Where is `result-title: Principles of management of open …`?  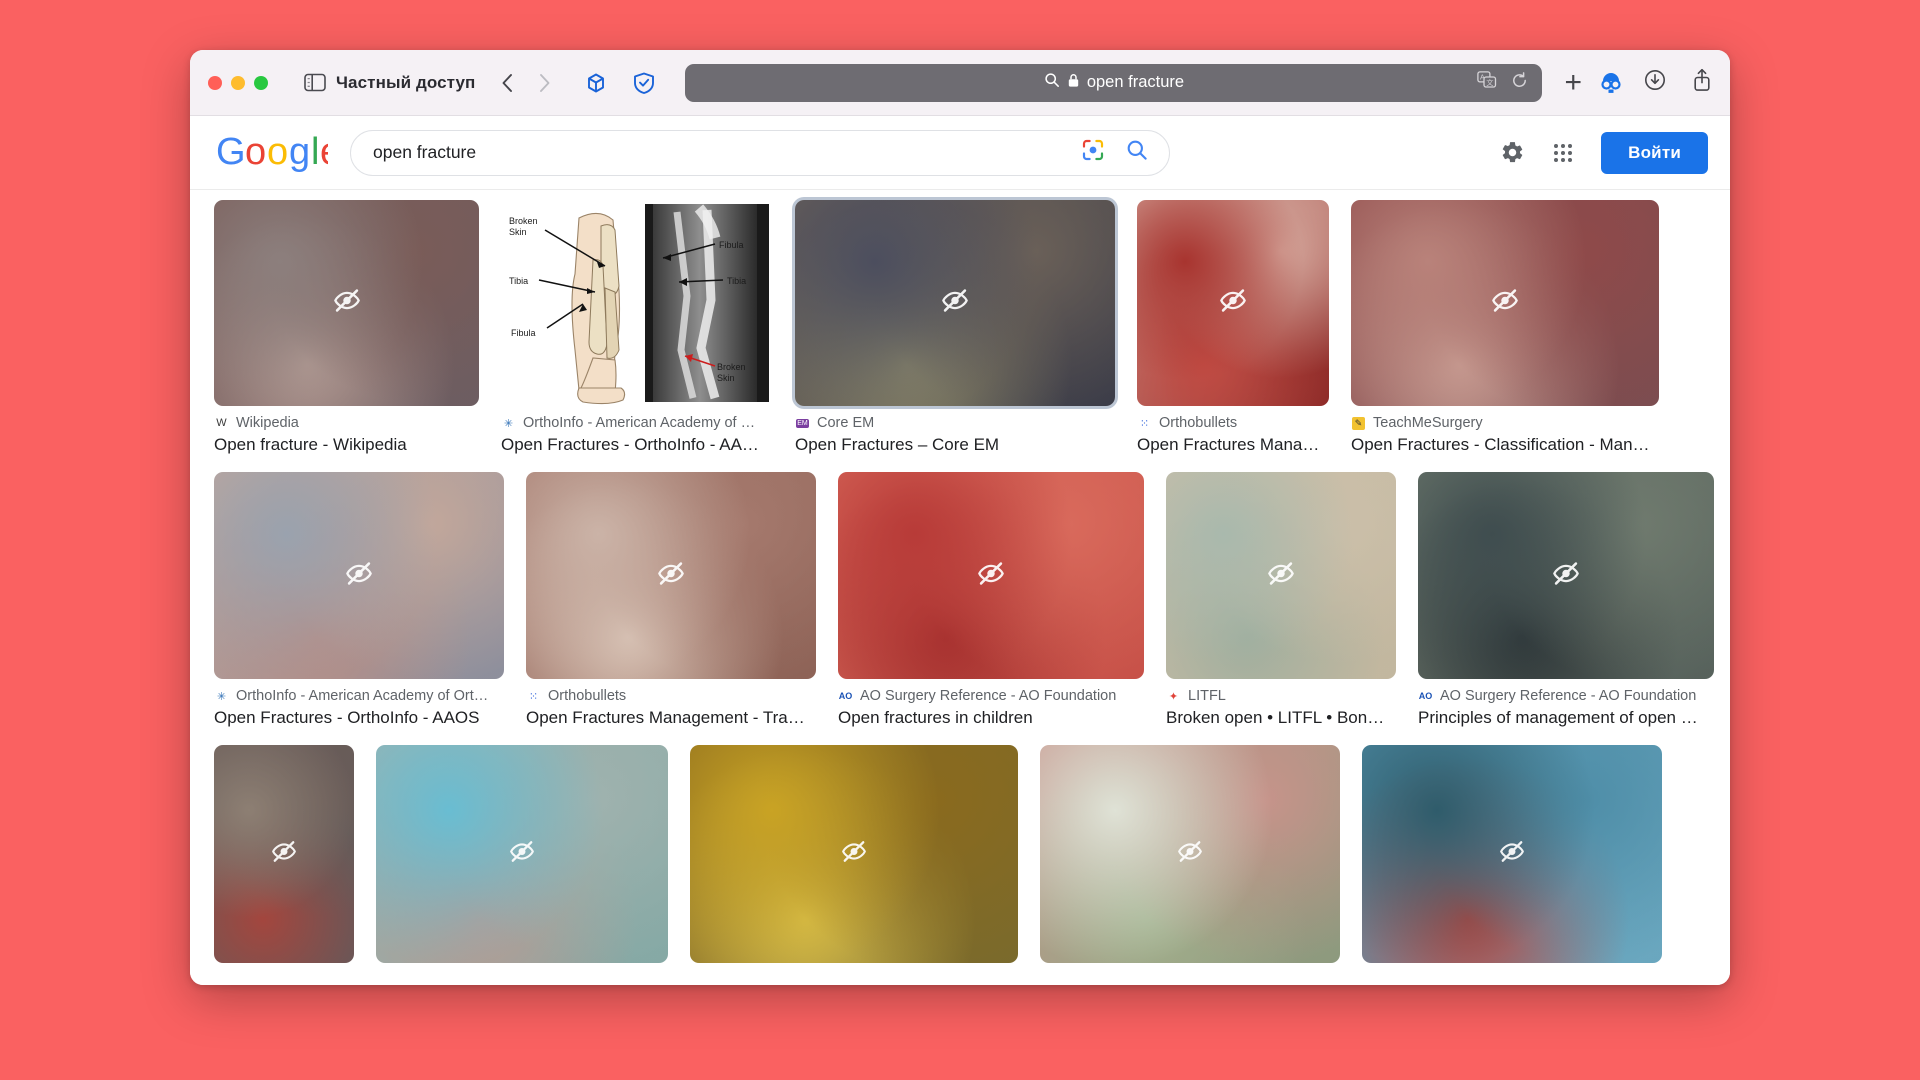
result-title: Principles of management of open … is located at coordinates (1566, 718).